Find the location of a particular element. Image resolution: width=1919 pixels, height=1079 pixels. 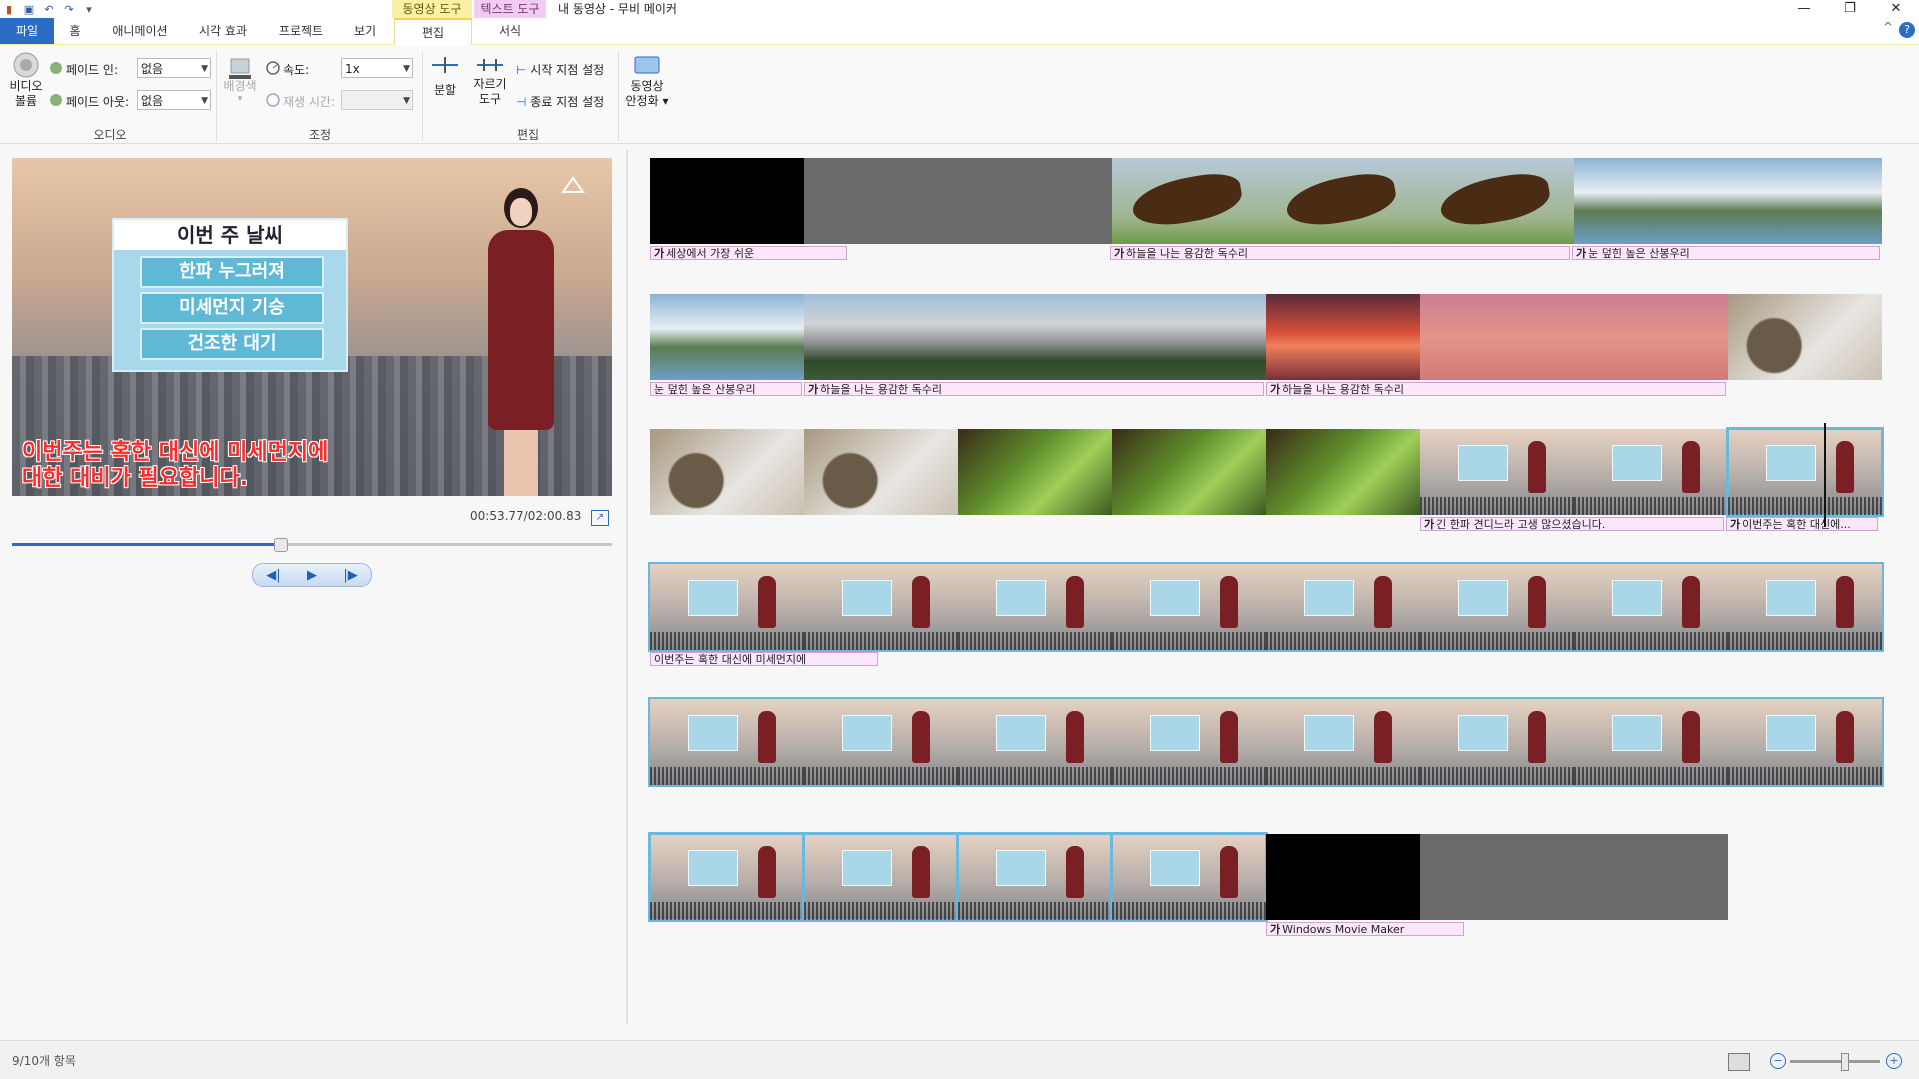

caption-clip: 가 세상에서 가장 쉬운 is located at coordinates (748, 253).